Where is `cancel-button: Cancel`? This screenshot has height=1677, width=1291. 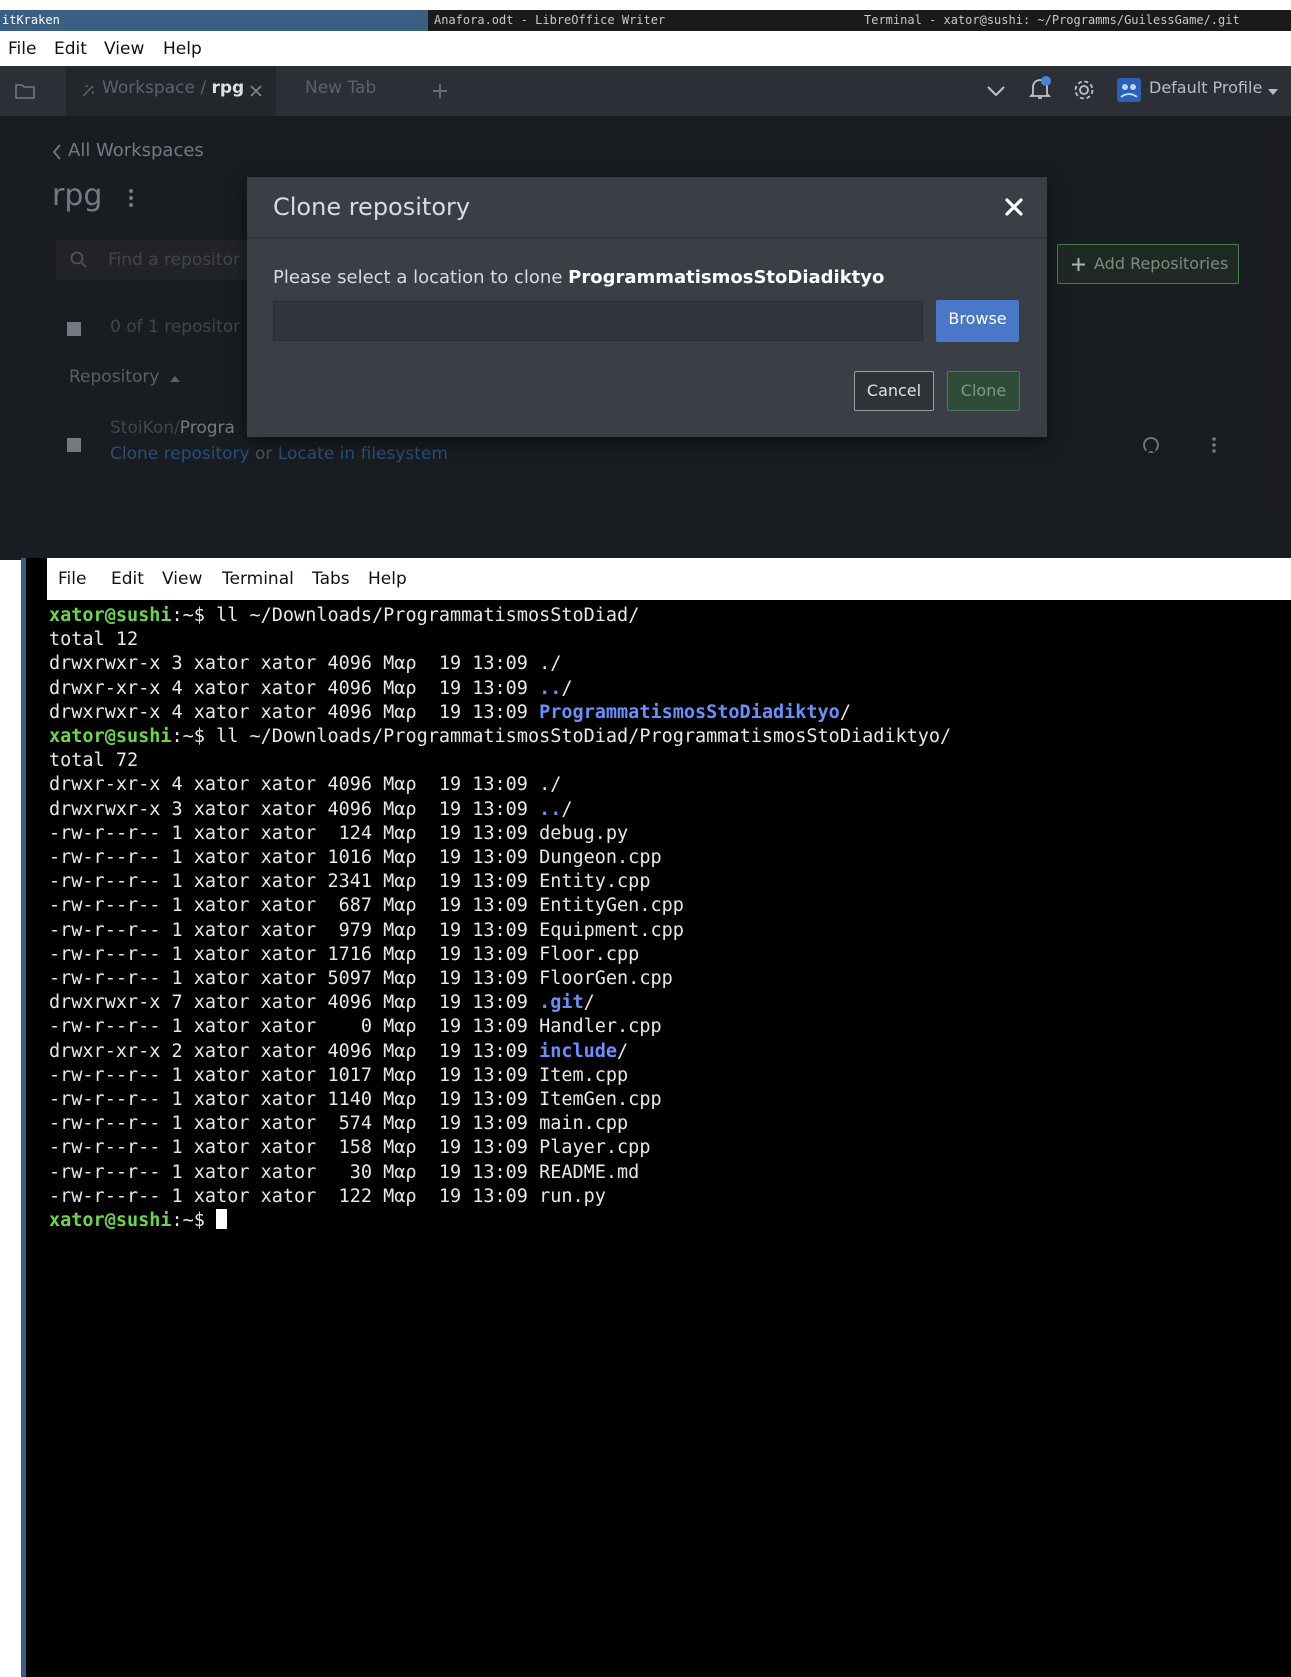 cancel-button: Cancel is located at coordinates (894, 391).